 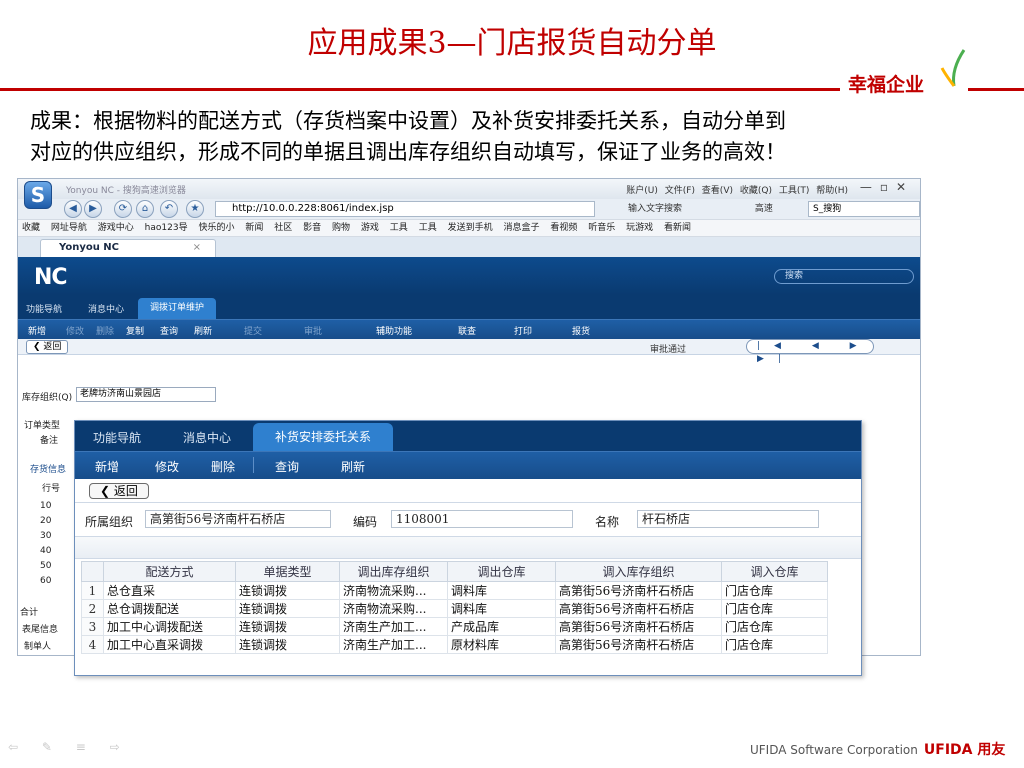 I want to click on close-icon: ×, so click(x=197, y=248).